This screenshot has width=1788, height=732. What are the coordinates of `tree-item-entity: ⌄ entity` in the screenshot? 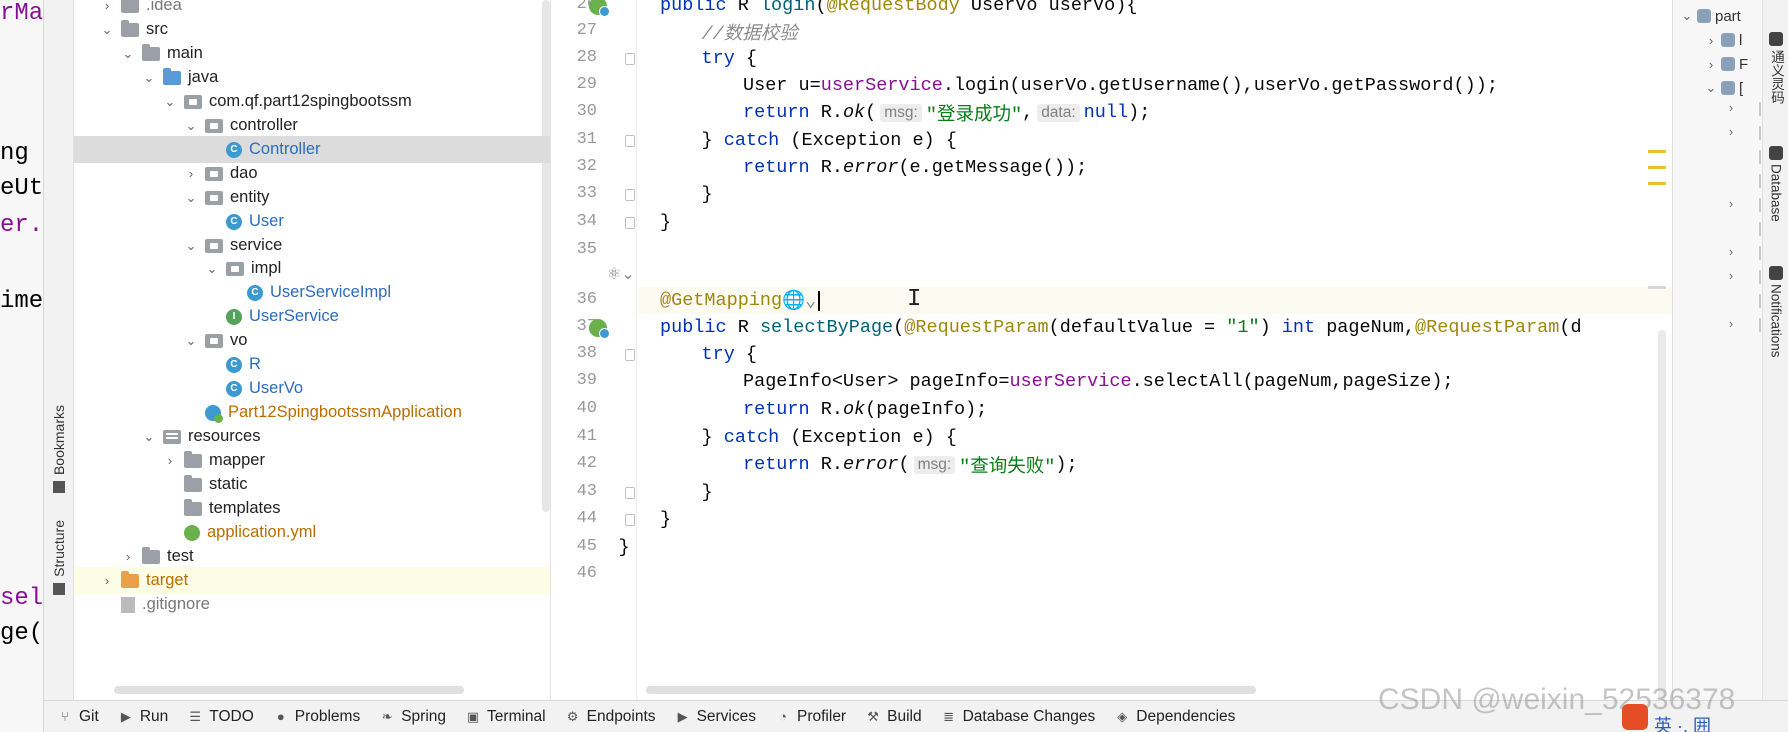 It's located at (312, 197).